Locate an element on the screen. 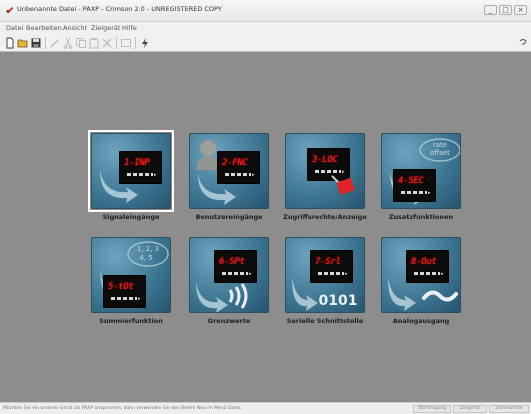  lcd-display: 1-INP ▸ is located at coordinates (140, 167).